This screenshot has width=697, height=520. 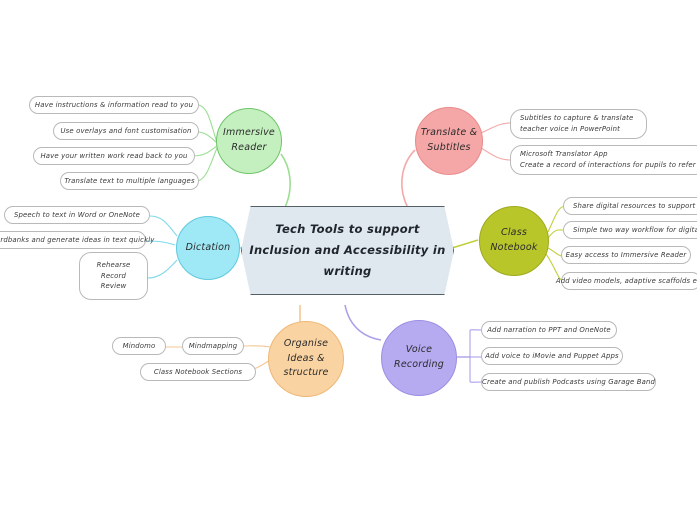 I want to click on leaf-label: Mindomo, so click(x=139, y=345).